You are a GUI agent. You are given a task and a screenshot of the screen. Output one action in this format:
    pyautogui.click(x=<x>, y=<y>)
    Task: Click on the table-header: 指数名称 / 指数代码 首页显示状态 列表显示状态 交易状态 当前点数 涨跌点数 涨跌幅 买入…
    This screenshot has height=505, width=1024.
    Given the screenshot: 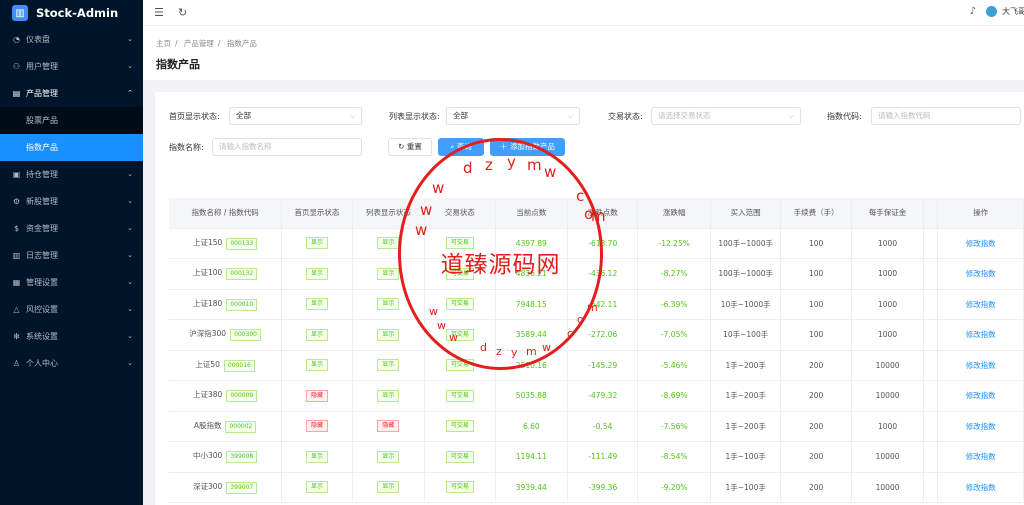 What is the action you would take?
    pyautogui.click(x=596, y=213)
    